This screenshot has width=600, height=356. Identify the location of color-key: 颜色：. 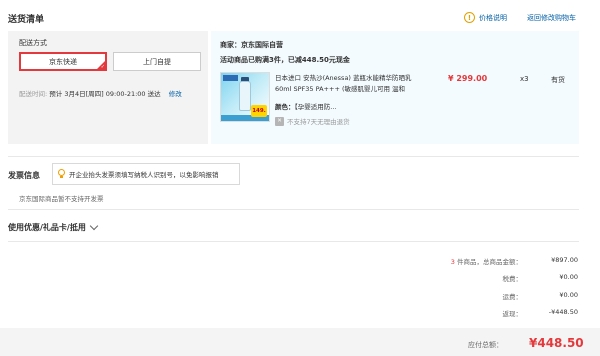
(285, 107).